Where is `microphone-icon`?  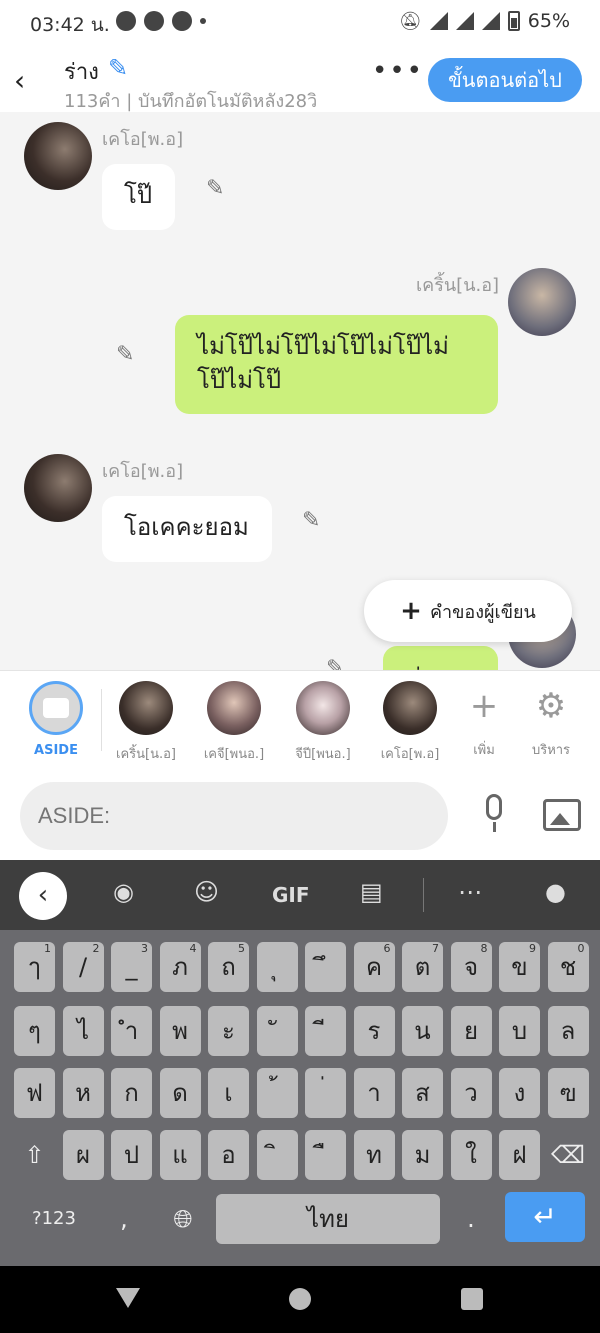 microphone-icon is located at coordinates (494, 814).